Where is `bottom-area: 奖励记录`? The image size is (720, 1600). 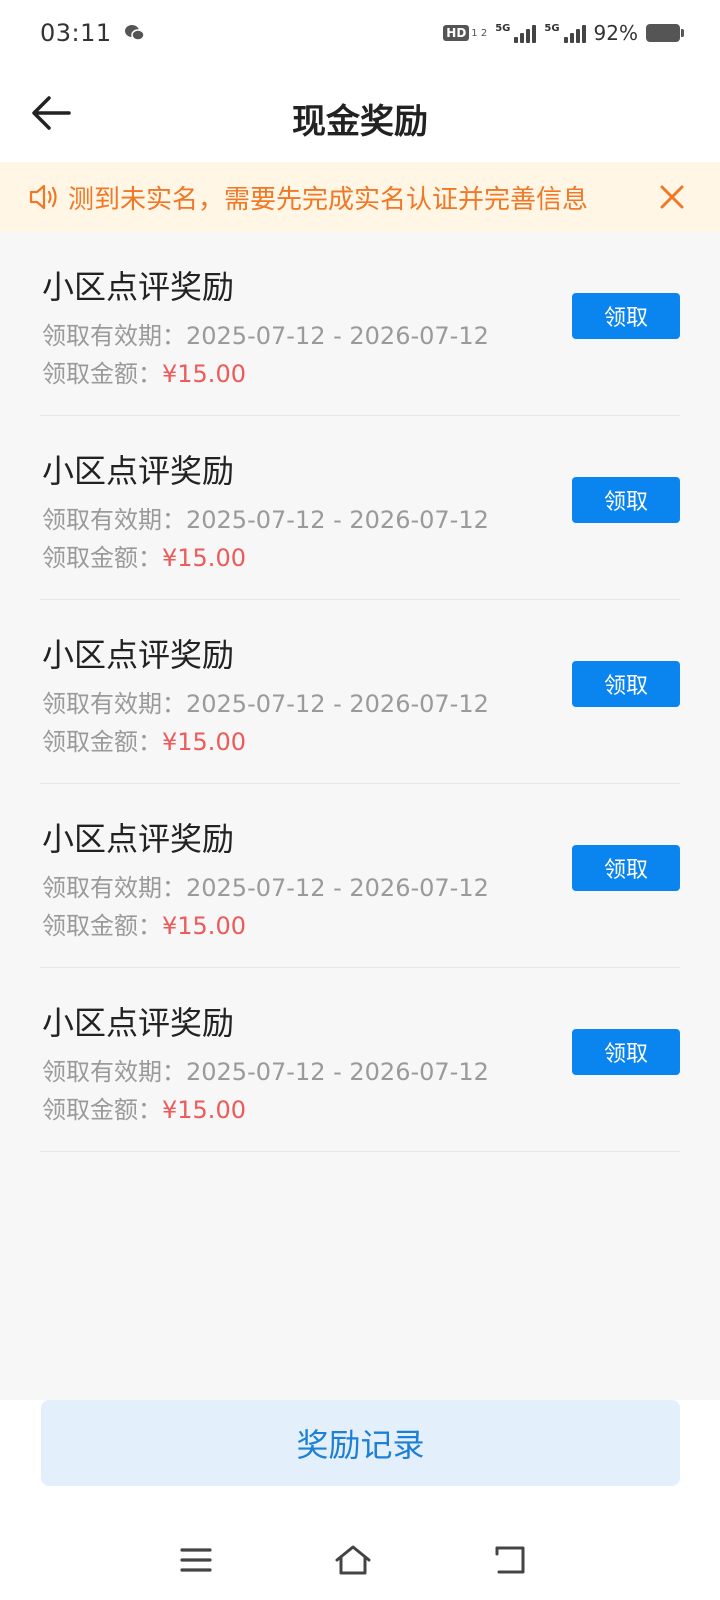
bottom-area: 奖励记录 is located at coordinates (360, 1500).